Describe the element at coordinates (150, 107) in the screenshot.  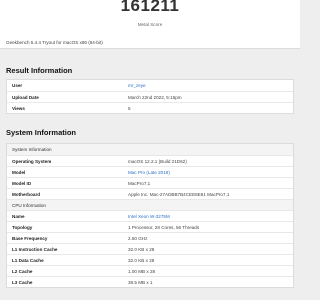
I see `result-row-views: Views 5` at that location.